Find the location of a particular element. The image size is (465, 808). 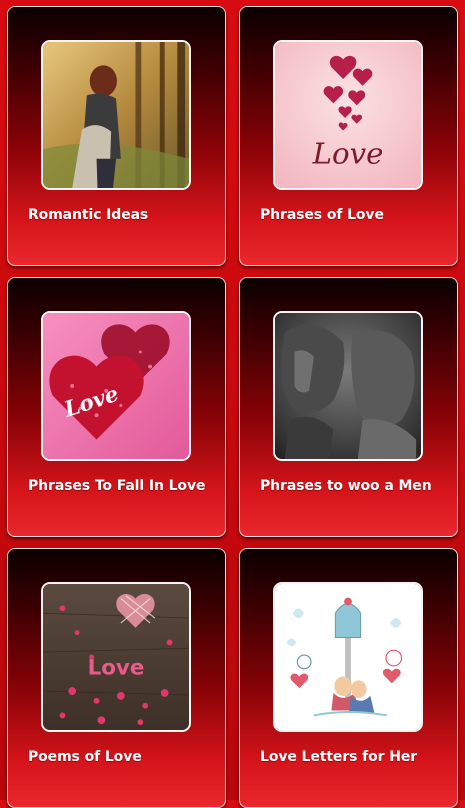

glitter-hearts-image: Love is located at coordinates (116, 386).